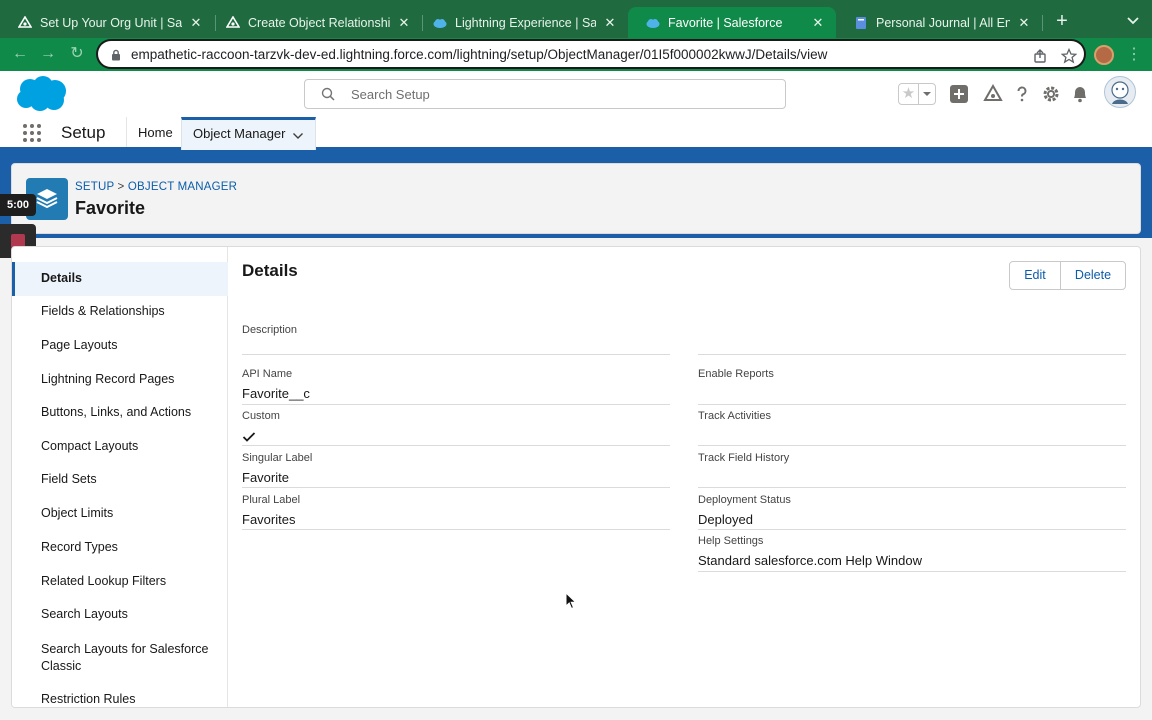 This screenshot has width=1152, height=720. I want to click on browser-profile-avatar, so click(1104, 55).